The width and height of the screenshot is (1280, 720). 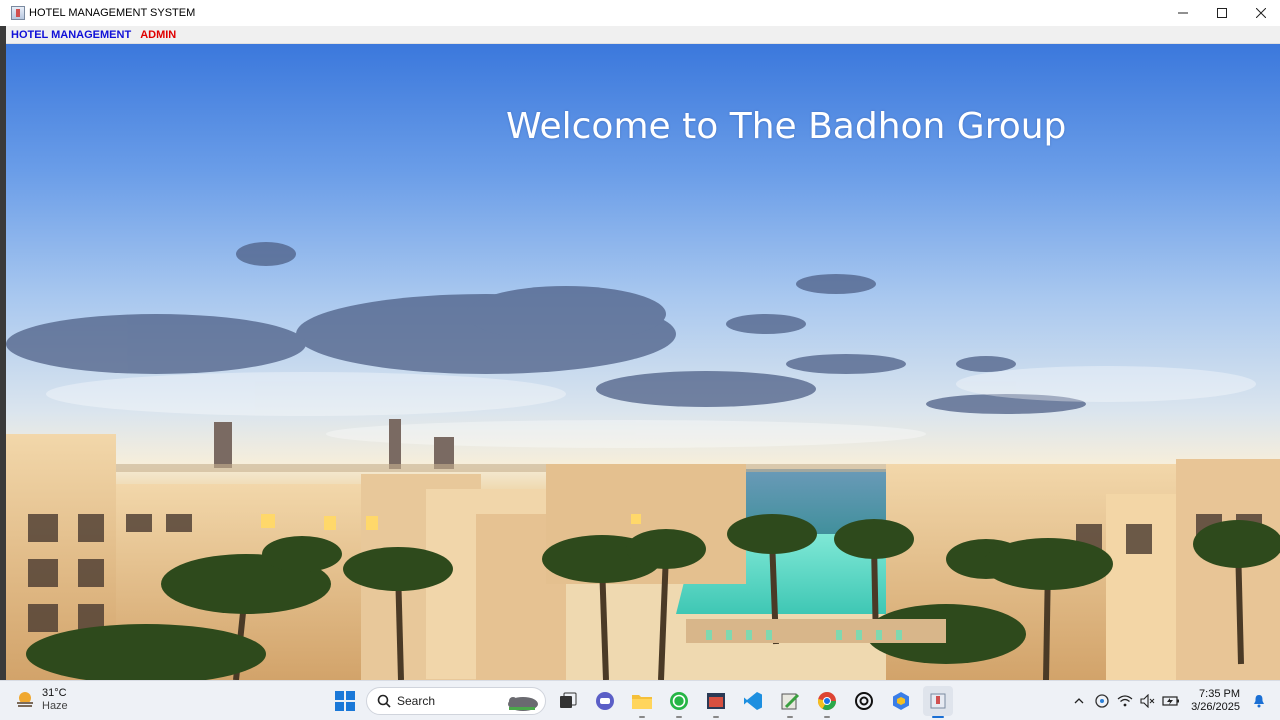 I want to click on taskbar-apps: Search, so click(x=641, y=701).